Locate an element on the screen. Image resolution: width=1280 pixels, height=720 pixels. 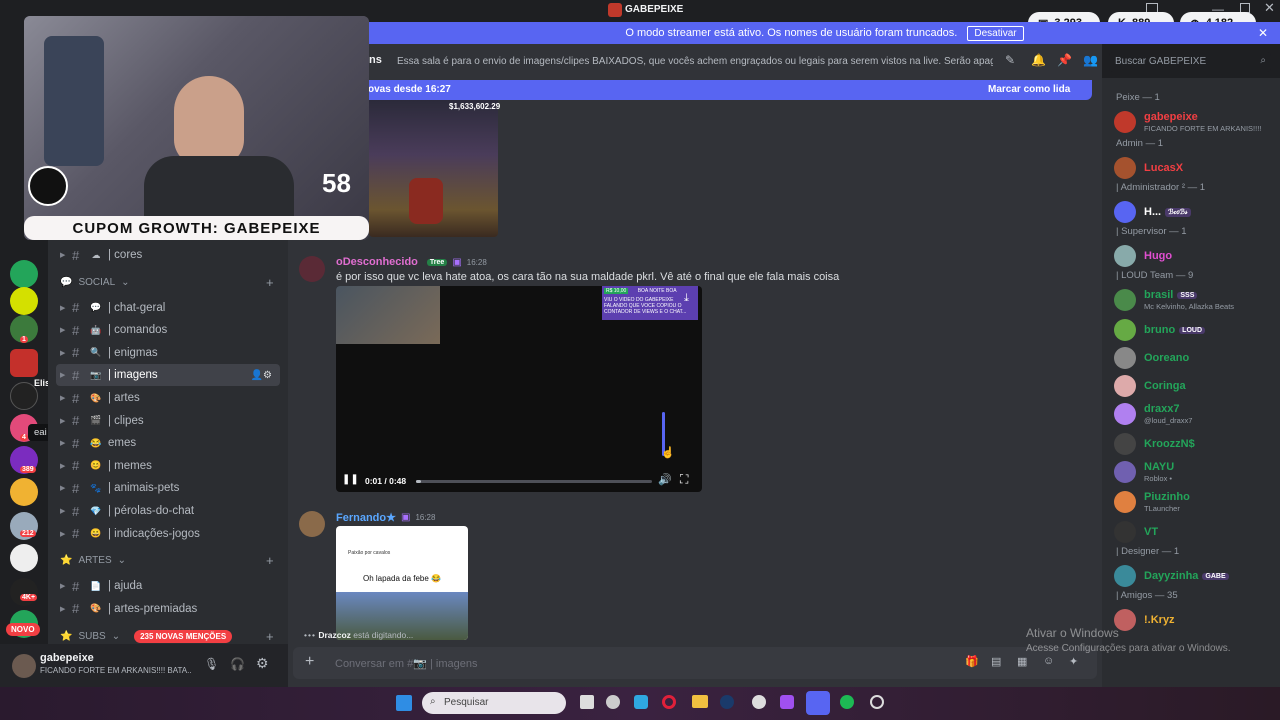
close-window-button: ✕ is located at coordinates (1269, 8).